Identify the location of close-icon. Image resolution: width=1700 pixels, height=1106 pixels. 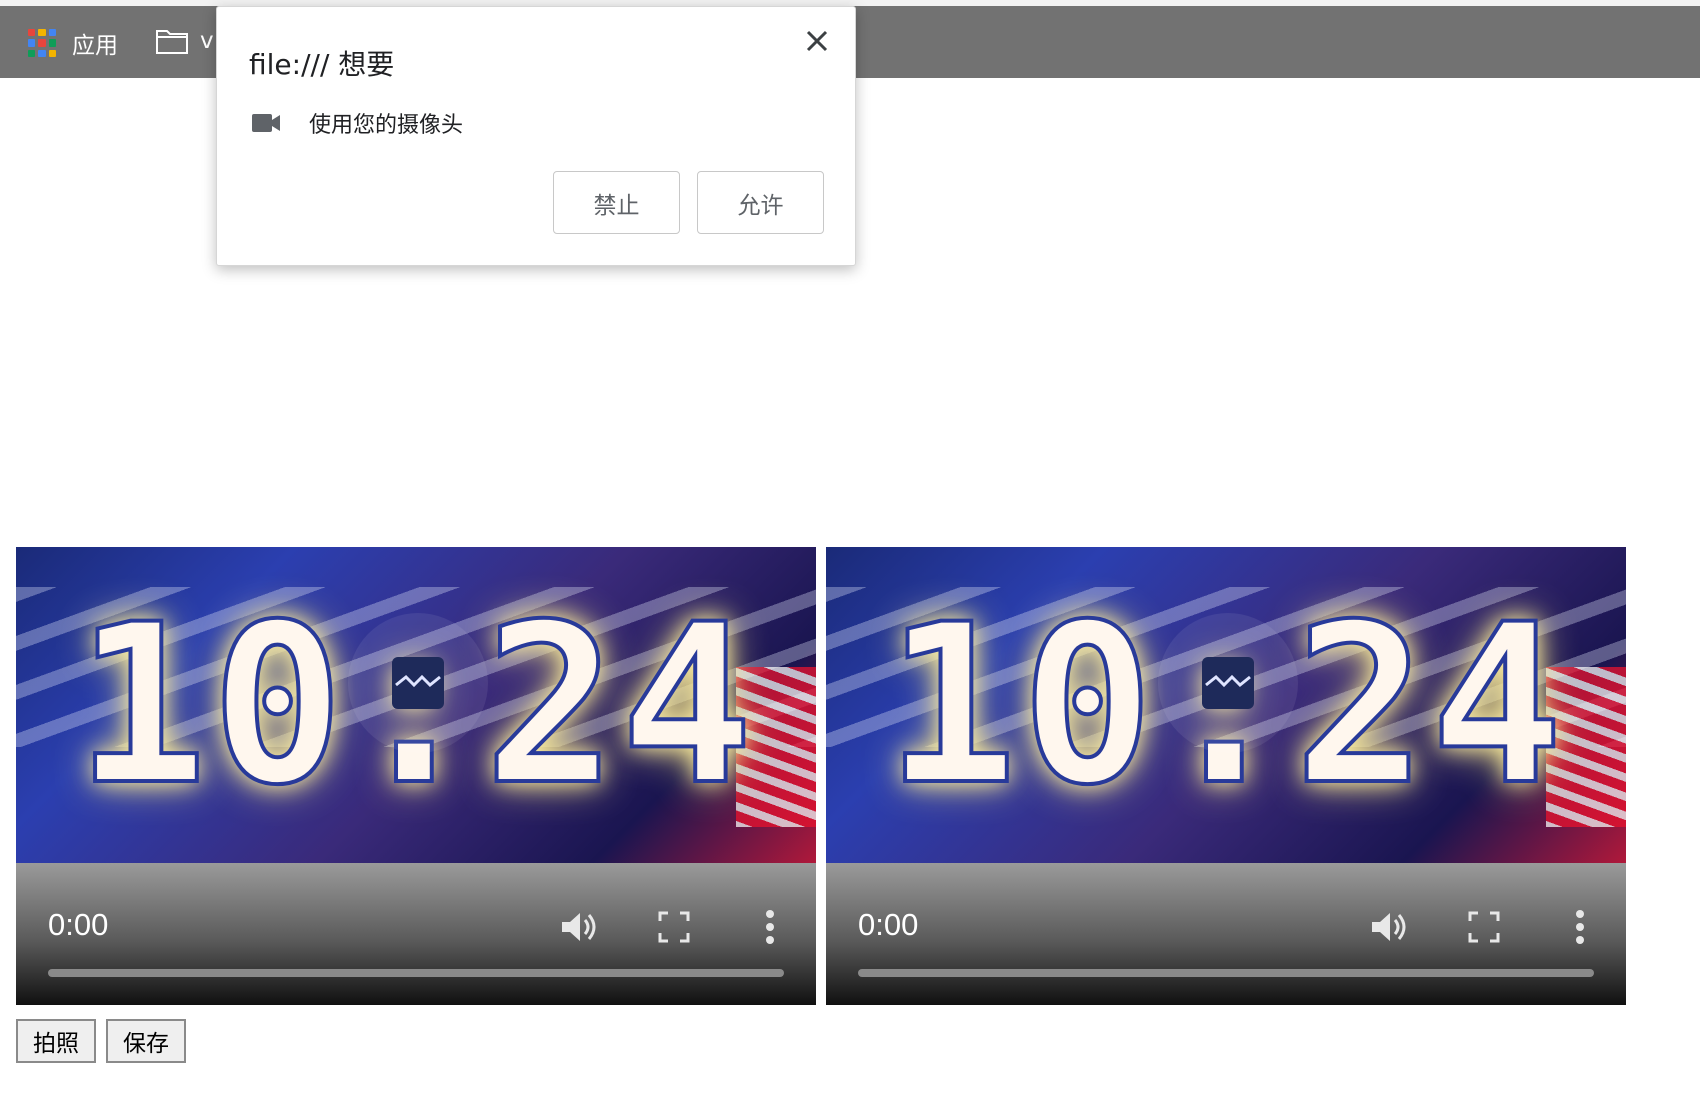
(817, 41).